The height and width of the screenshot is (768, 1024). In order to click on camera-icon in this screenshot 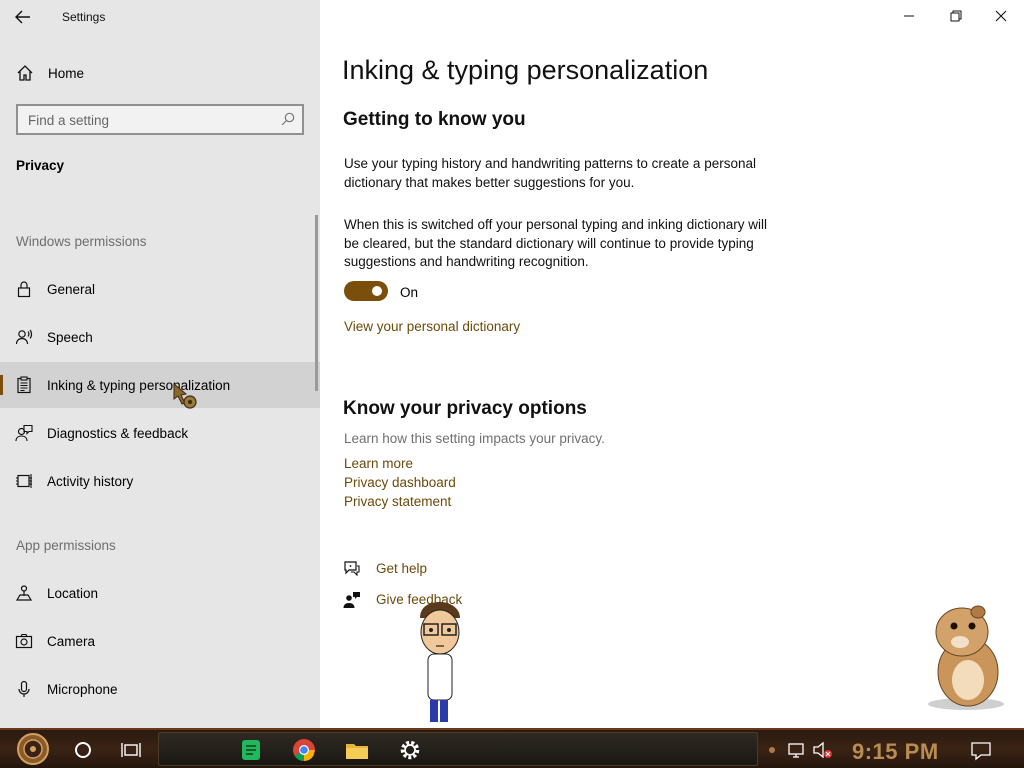, I will do `click(24, 641)`.